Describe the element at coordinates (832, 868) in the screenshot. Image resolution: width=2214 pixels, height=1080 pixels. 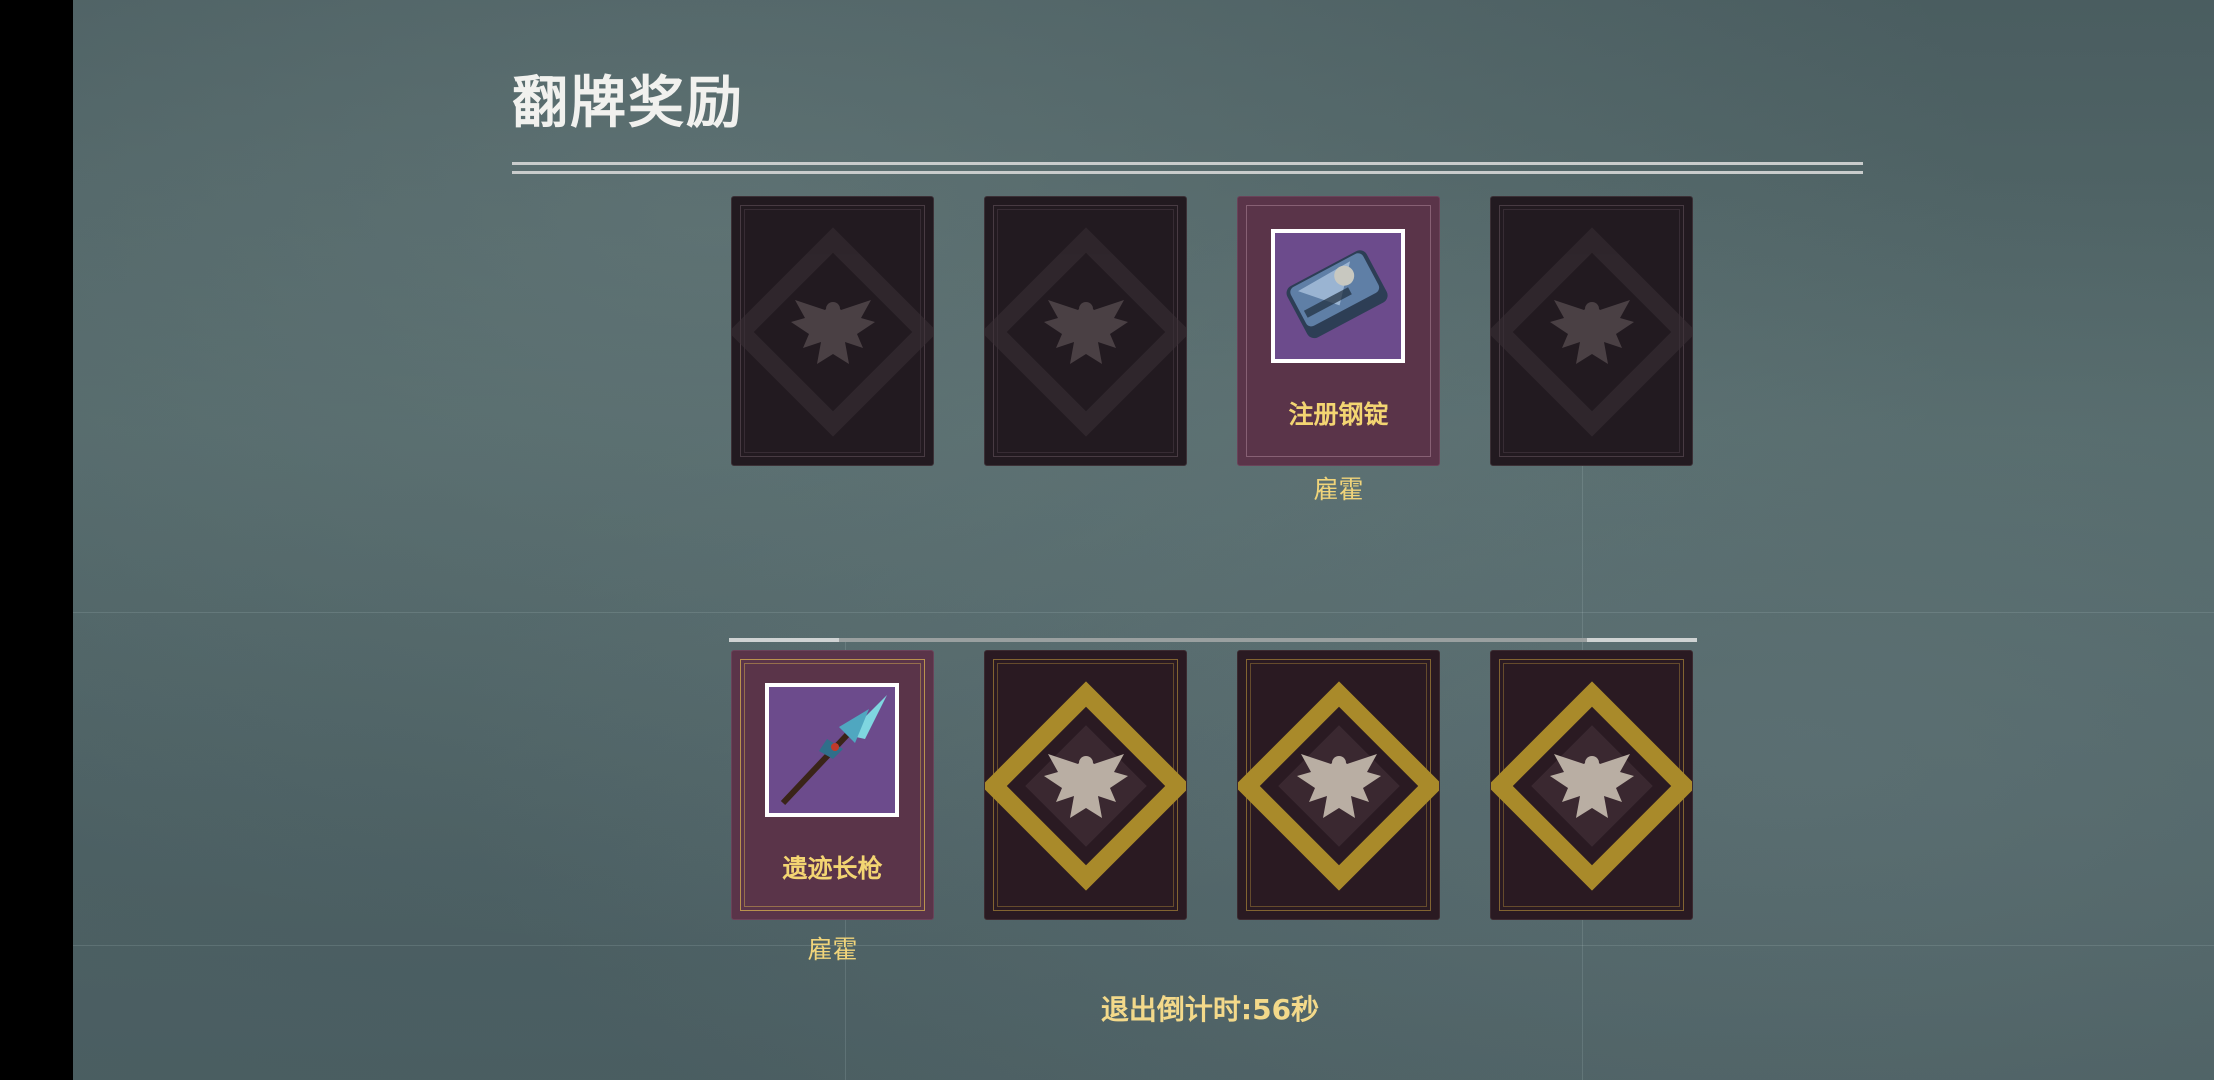
I see `item-name: 遗迹长枪` at that location.